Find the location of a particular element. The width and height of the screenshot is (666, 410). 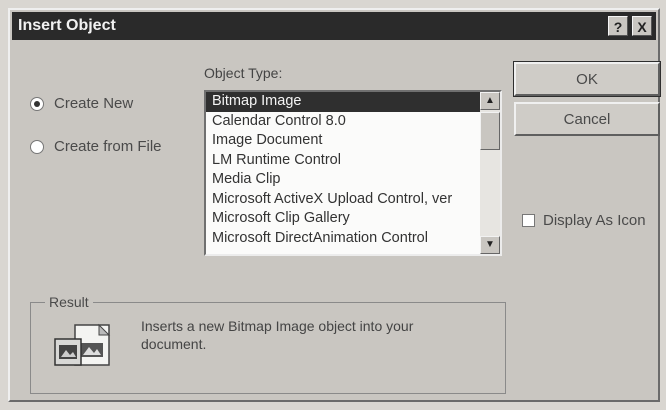

list-scrollbar: ▲ ▼ is located at coordinates (490, 173).